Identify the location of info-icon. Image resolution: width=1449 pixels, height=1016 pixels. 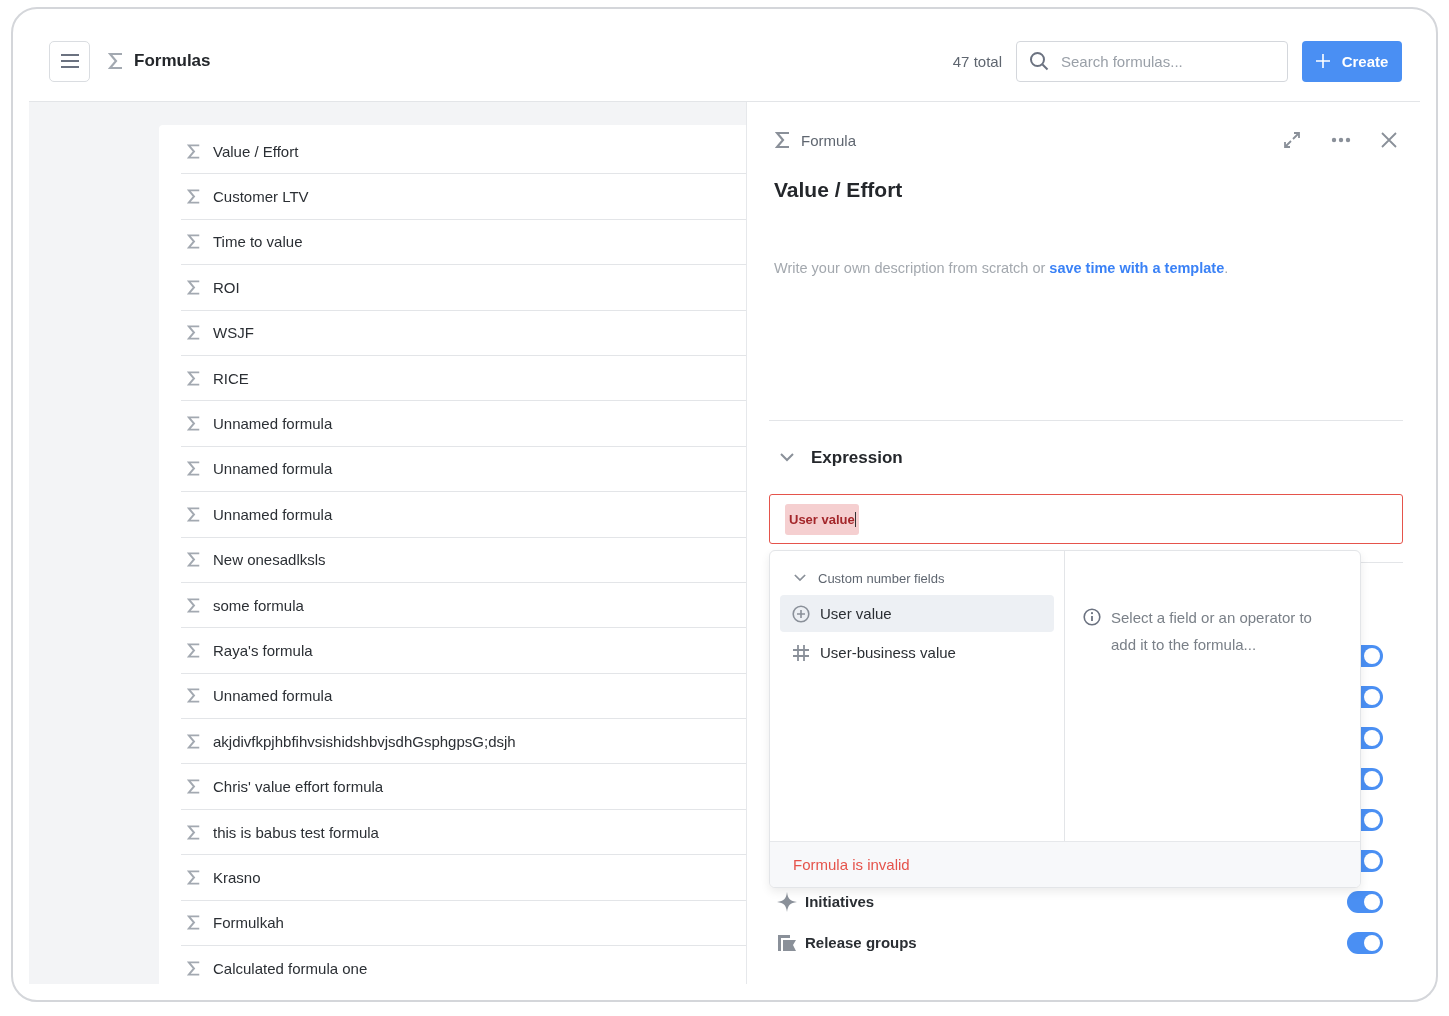
(1092, 617).